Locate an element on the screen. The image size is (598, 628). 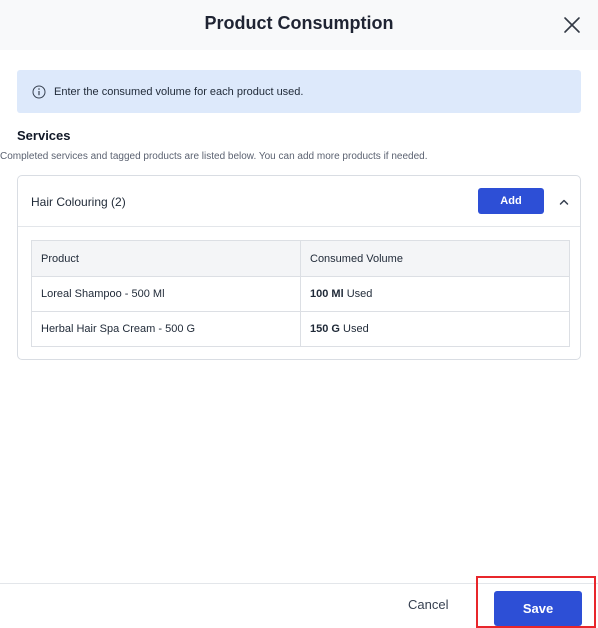
cancel-button: Cancel is located at coordinates (428, 604).